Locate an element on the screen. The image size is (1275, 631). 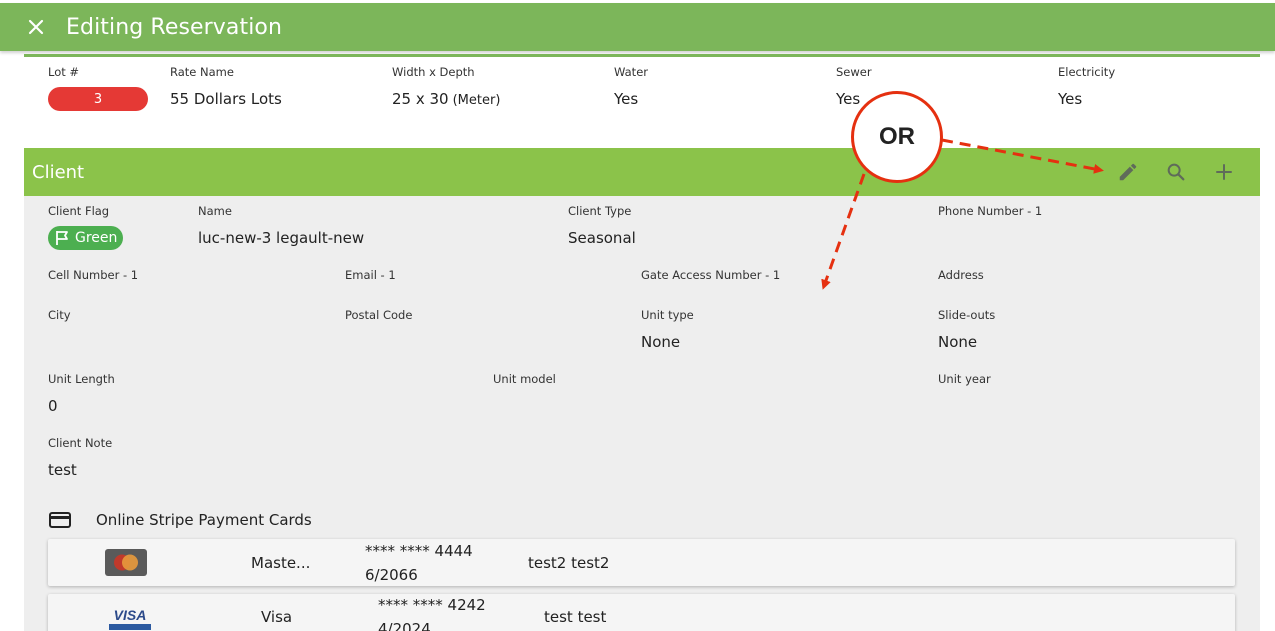
add-client-button is located at coordinates (1224, 172).